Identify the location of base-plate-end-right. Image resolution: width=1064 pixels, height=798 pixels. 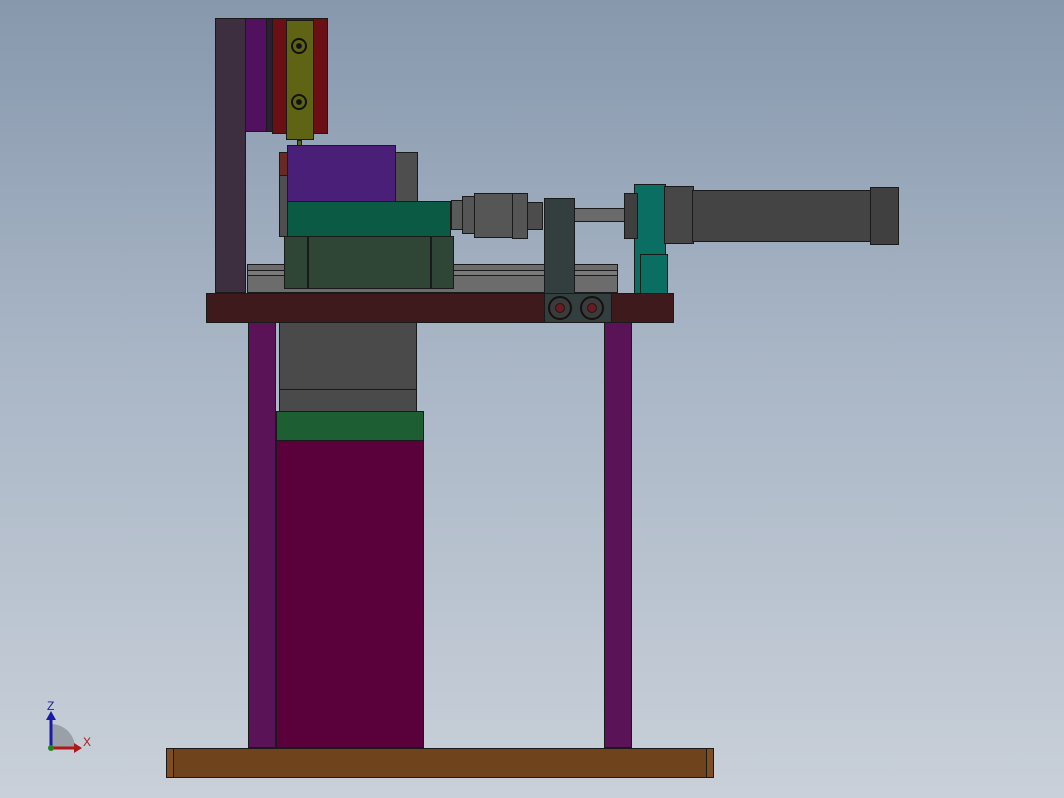
(710, 763).